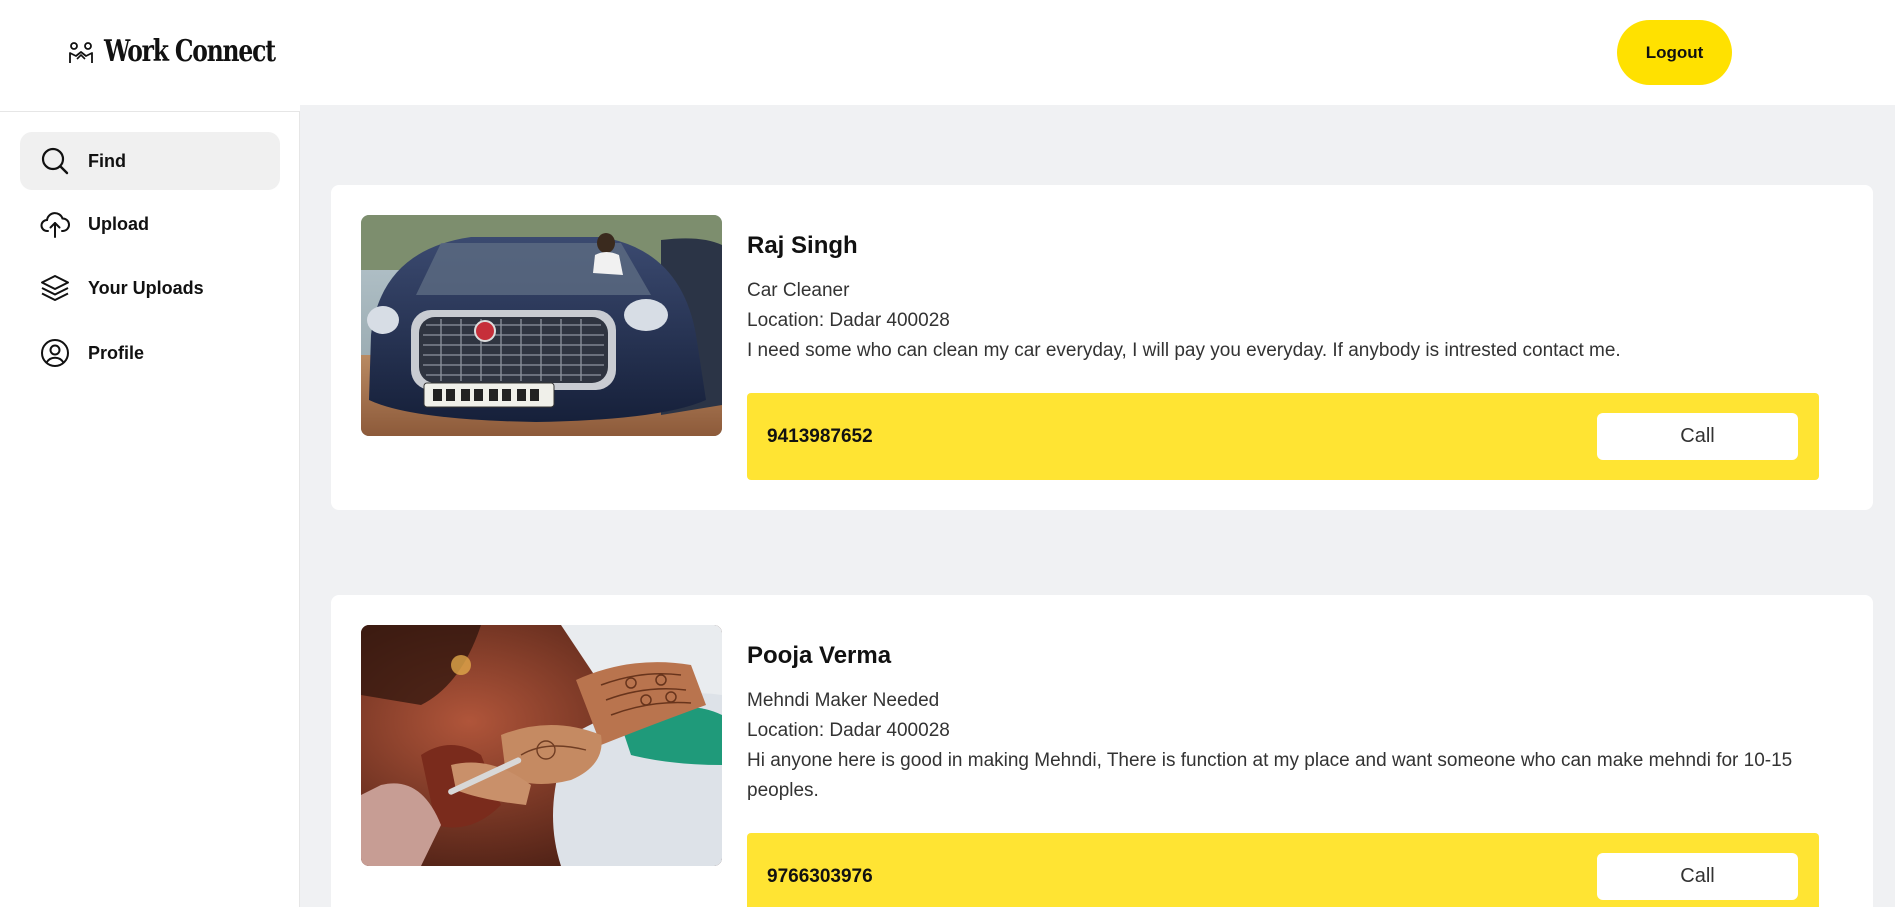  I want to click on handshake-logo-icon, so click(81, 52).